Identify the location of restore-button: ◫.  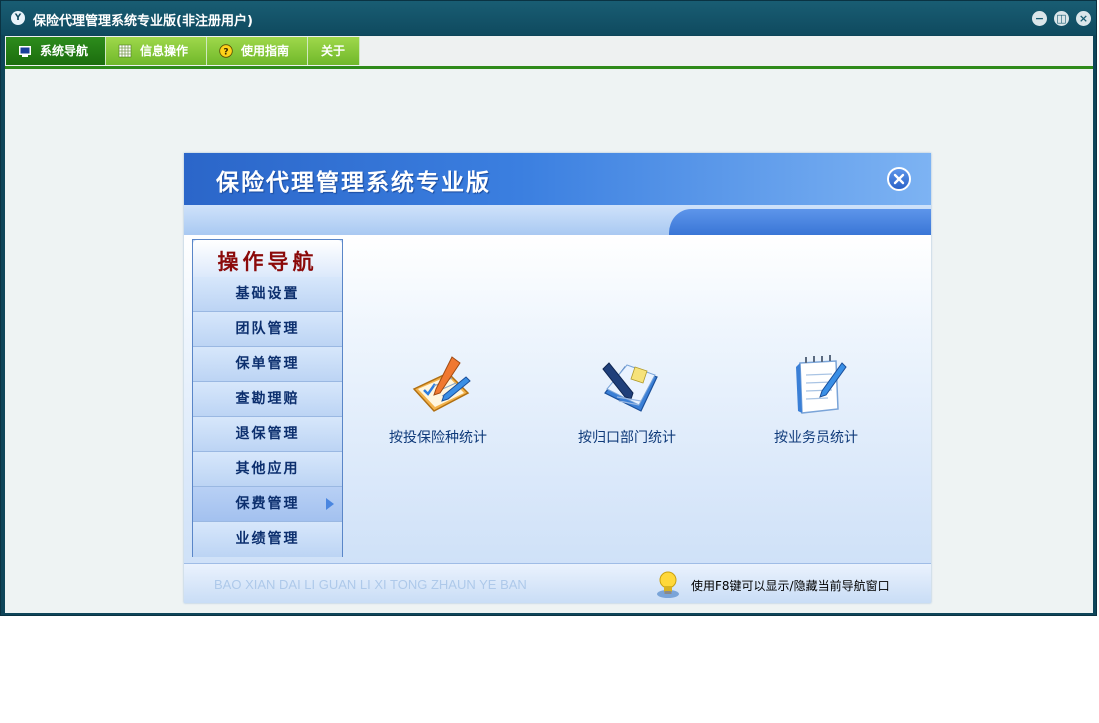
(1061, 18).